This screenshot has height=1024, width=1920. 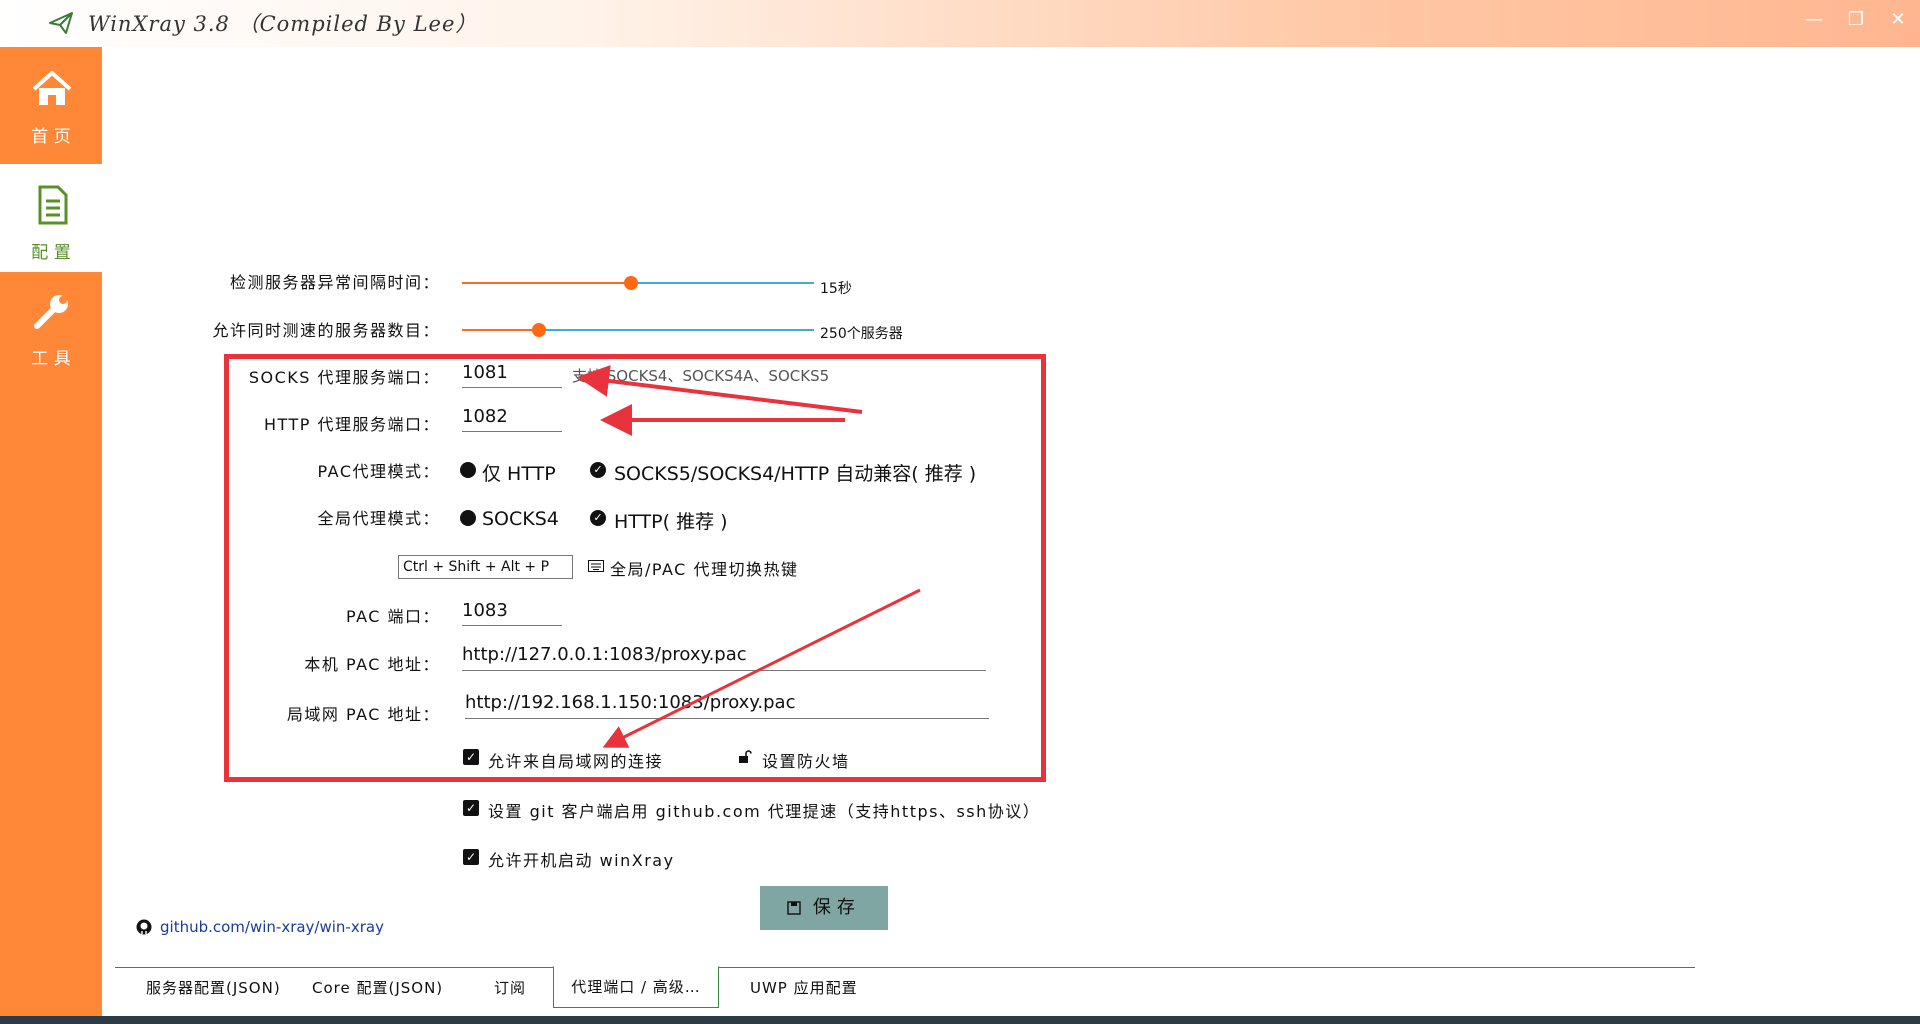 What do you see at coordinates (1856, 20) in the screenshot?
I see `restore-button: ❐` at bounding box center [1856, 20].